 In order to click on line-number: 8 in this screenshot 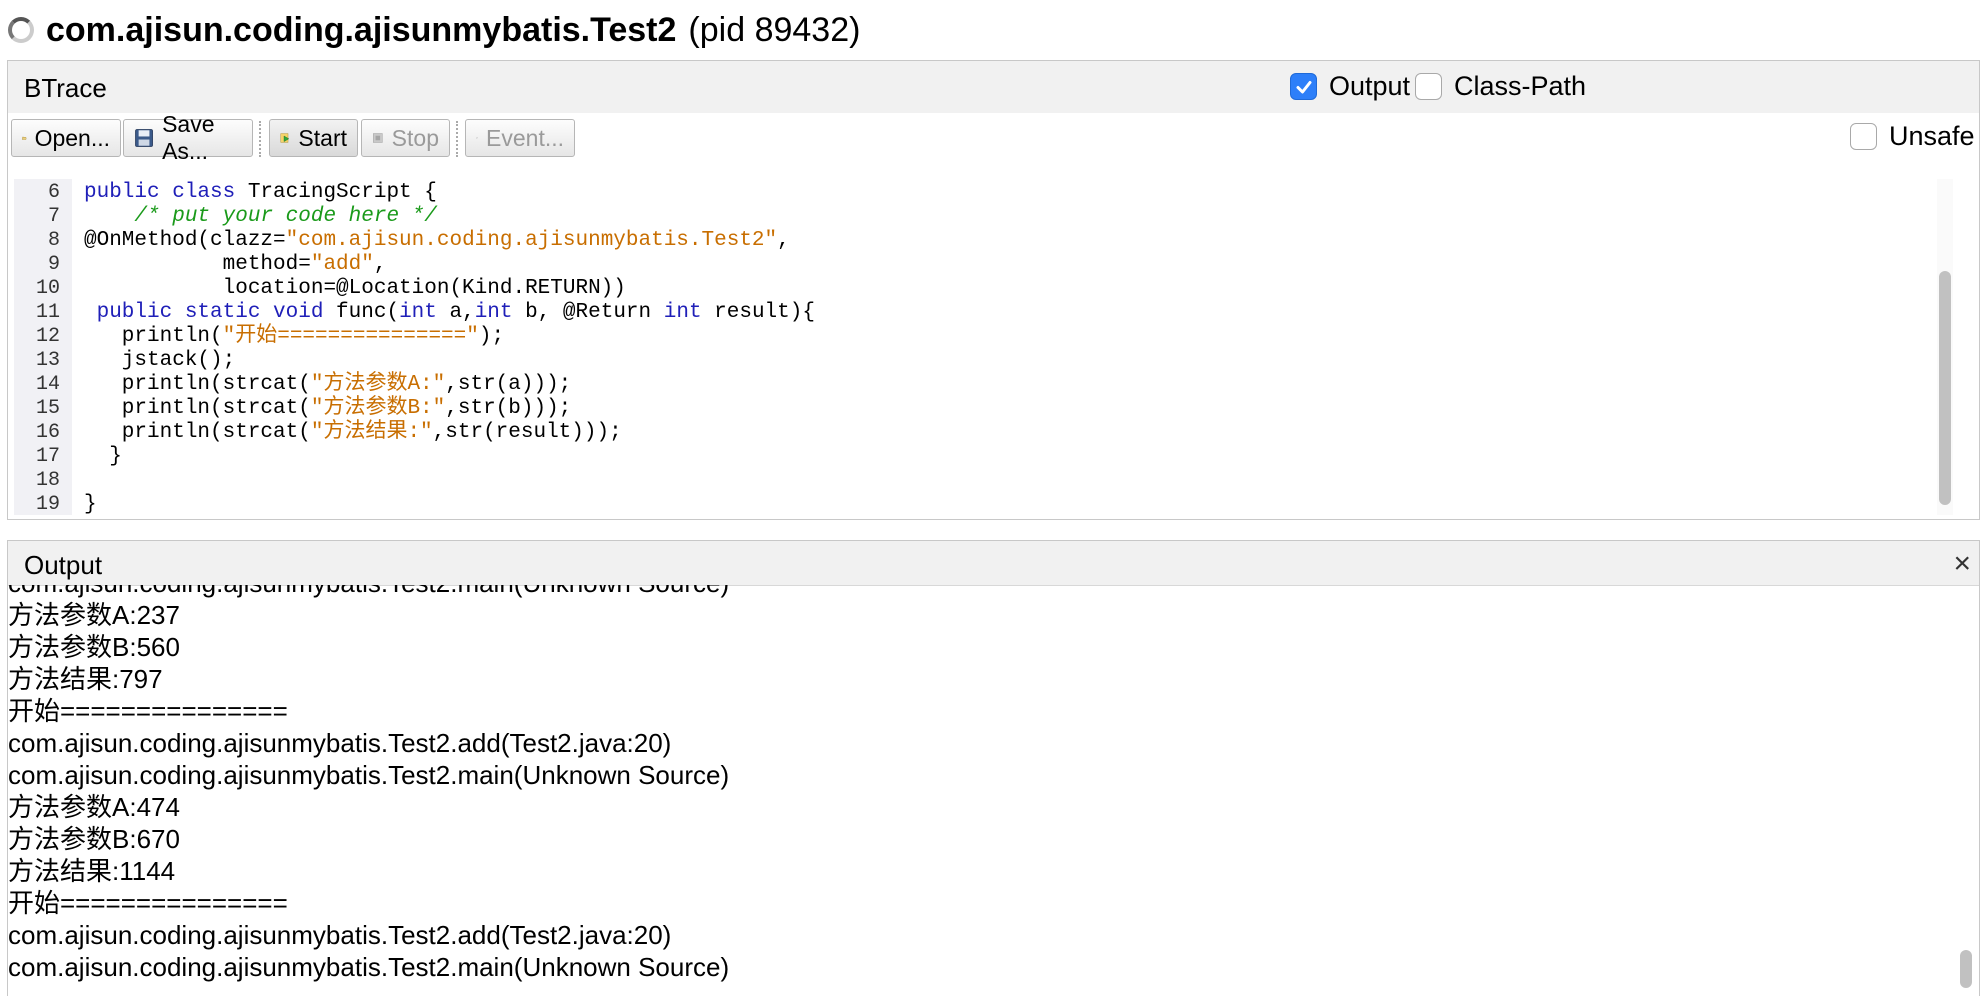, I will do `click(53, 240)`.